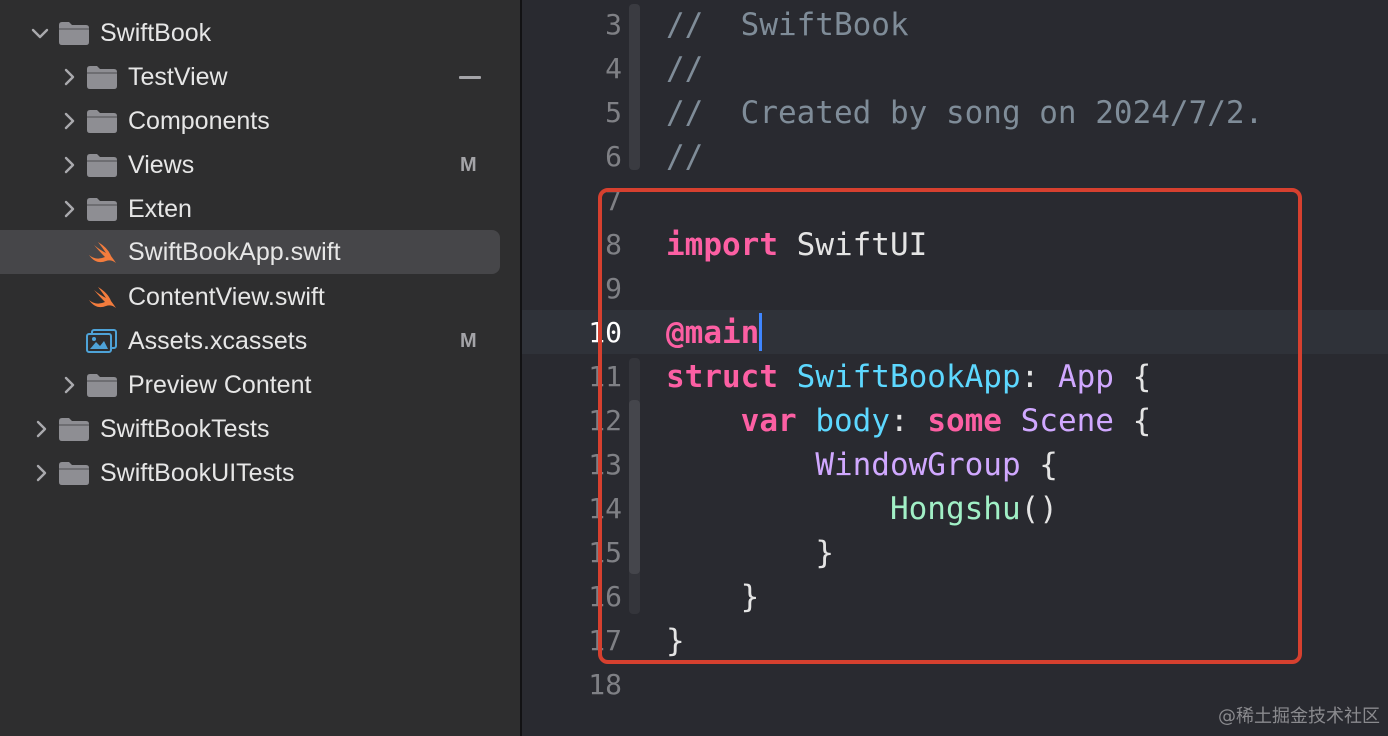 Image resolution: width=1388 pixels, height=736 pixels. Describe the element at coordinates (220, 385) in the screenshot. I see `navigator-item-label: Preview Content` at that location.